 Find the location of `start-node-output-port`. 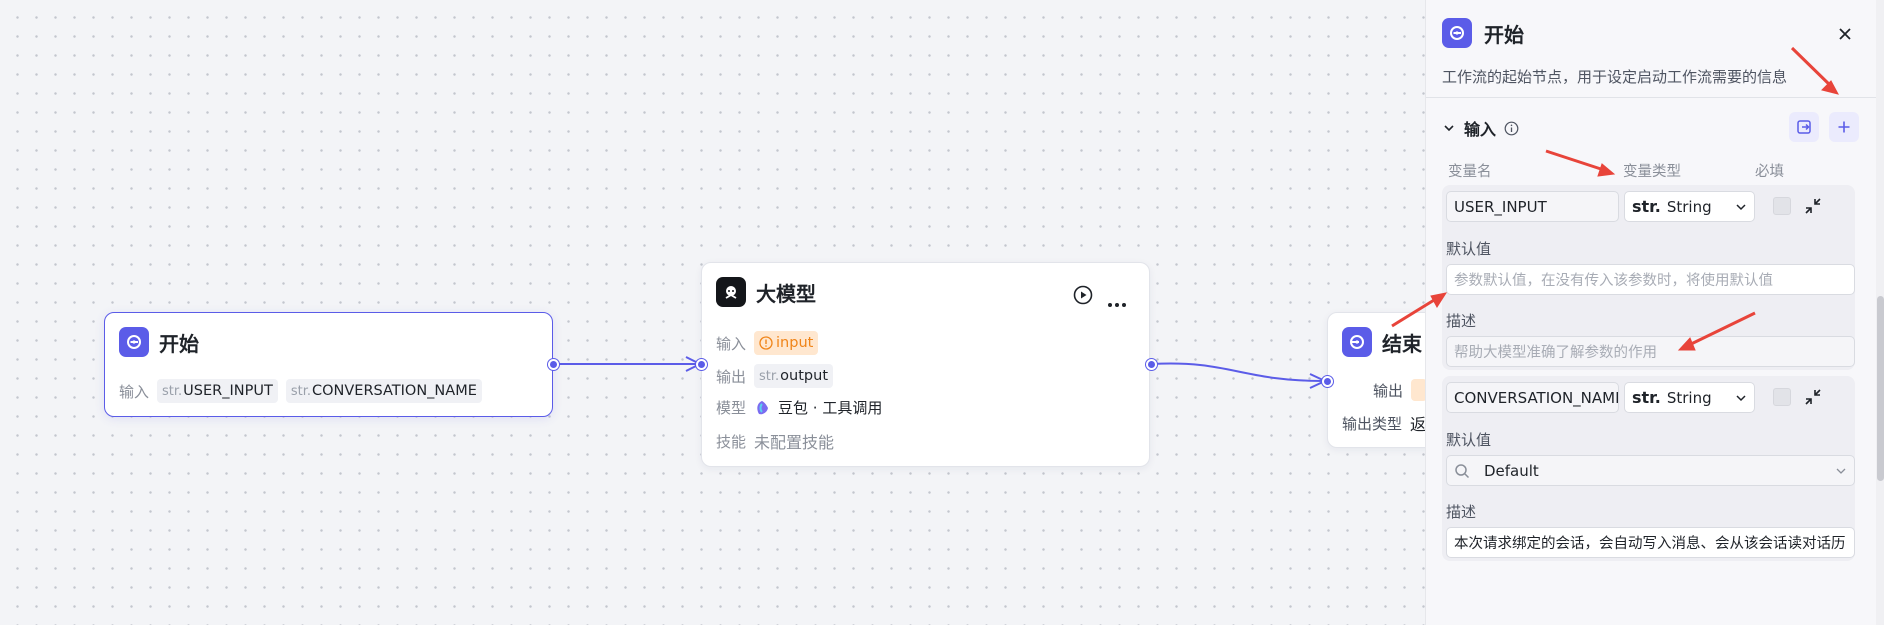

start-node-output-port is located at coordinates (553, 364).